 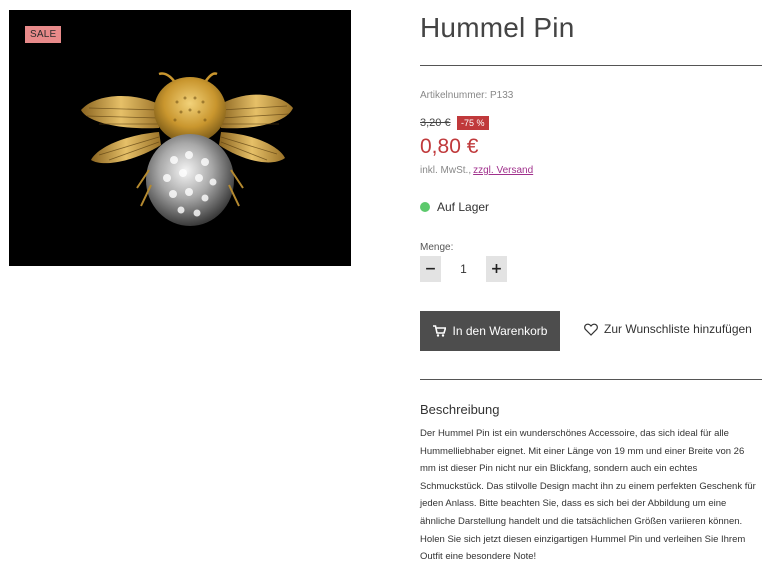 What do you see at coordinates (187, 149) in the screenshot?
I see `bee-brooch-image` at bounding box center [187, 149].